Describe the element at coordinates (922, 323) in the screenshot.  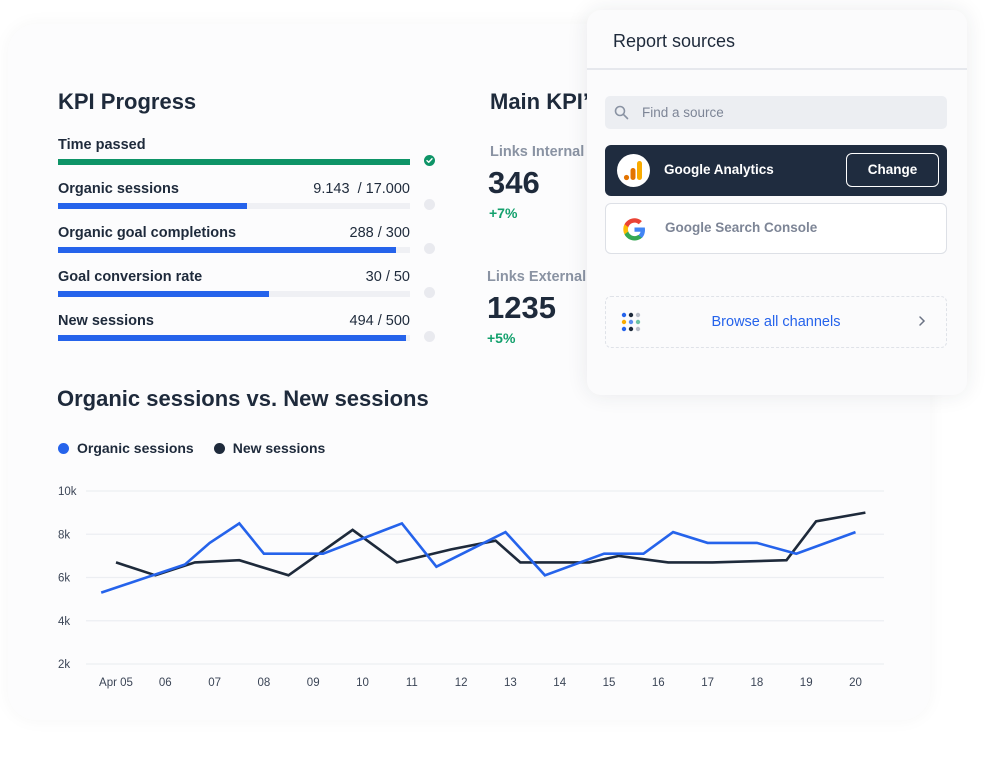
I see `chevron-right-icon` at that location.